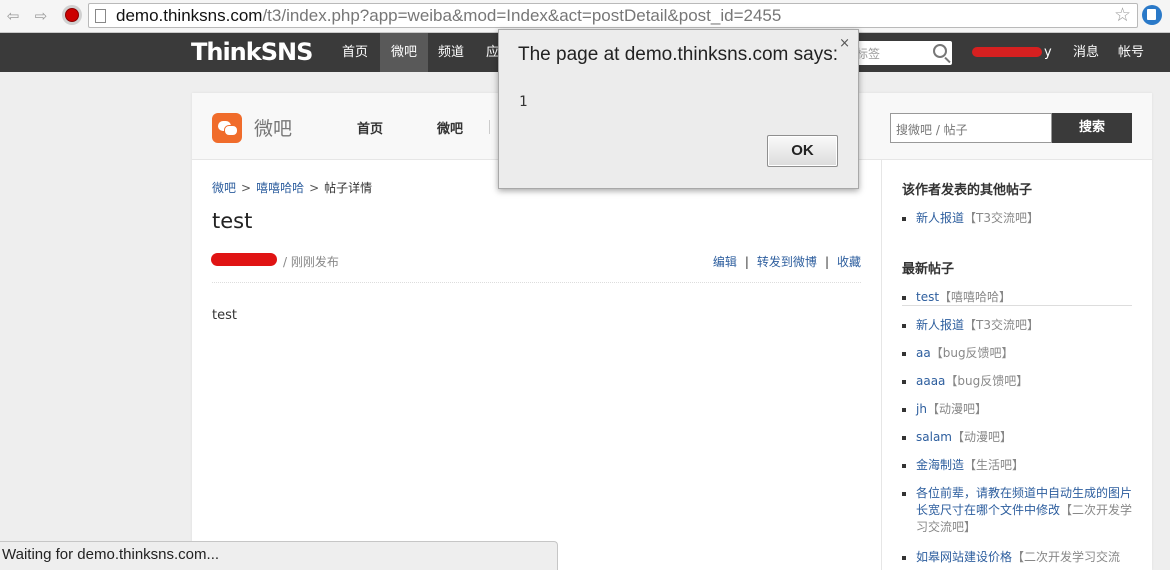  What do you see at coordinates (355, 52) in the screenshot?
I see `nav-home: 首页` at bounding box center [355, 52].